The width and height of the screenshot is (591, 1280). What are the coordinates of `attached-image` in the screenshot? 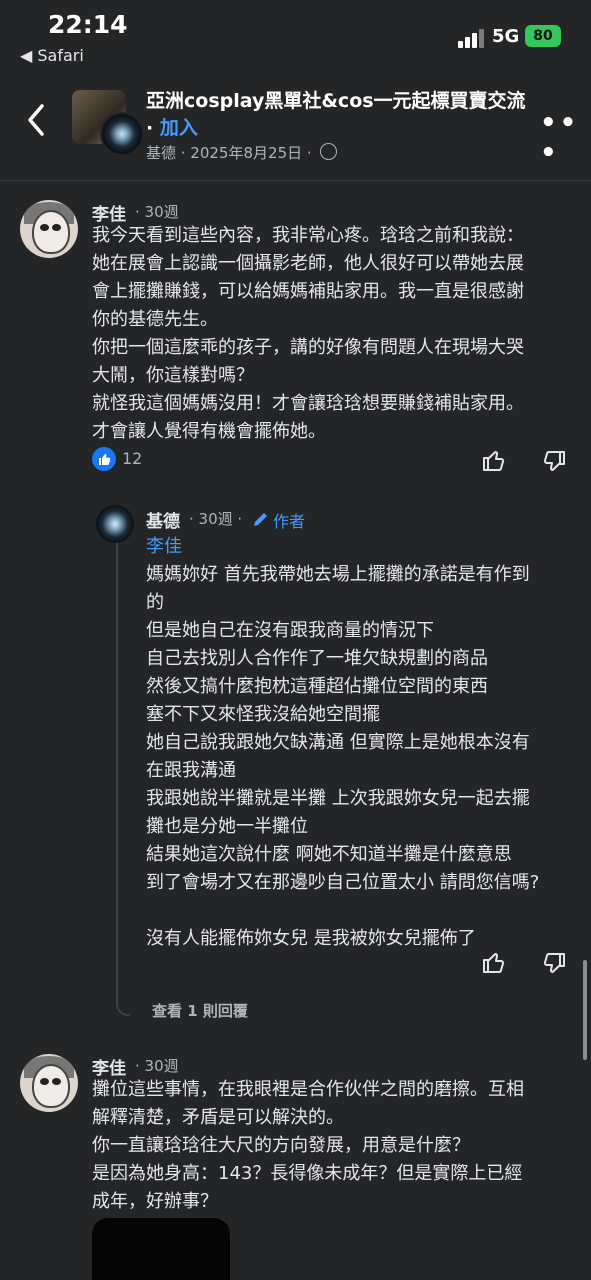 It's located at (161, 1249).